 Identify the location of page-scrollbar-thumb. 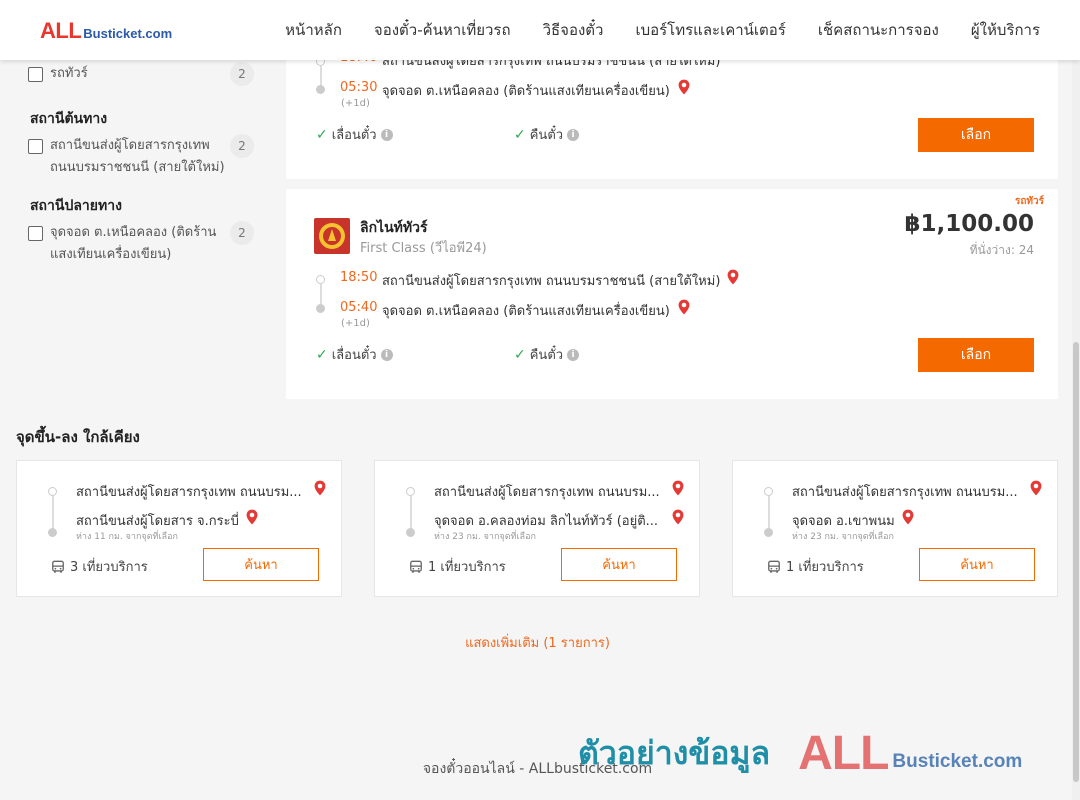
(1076, 562).